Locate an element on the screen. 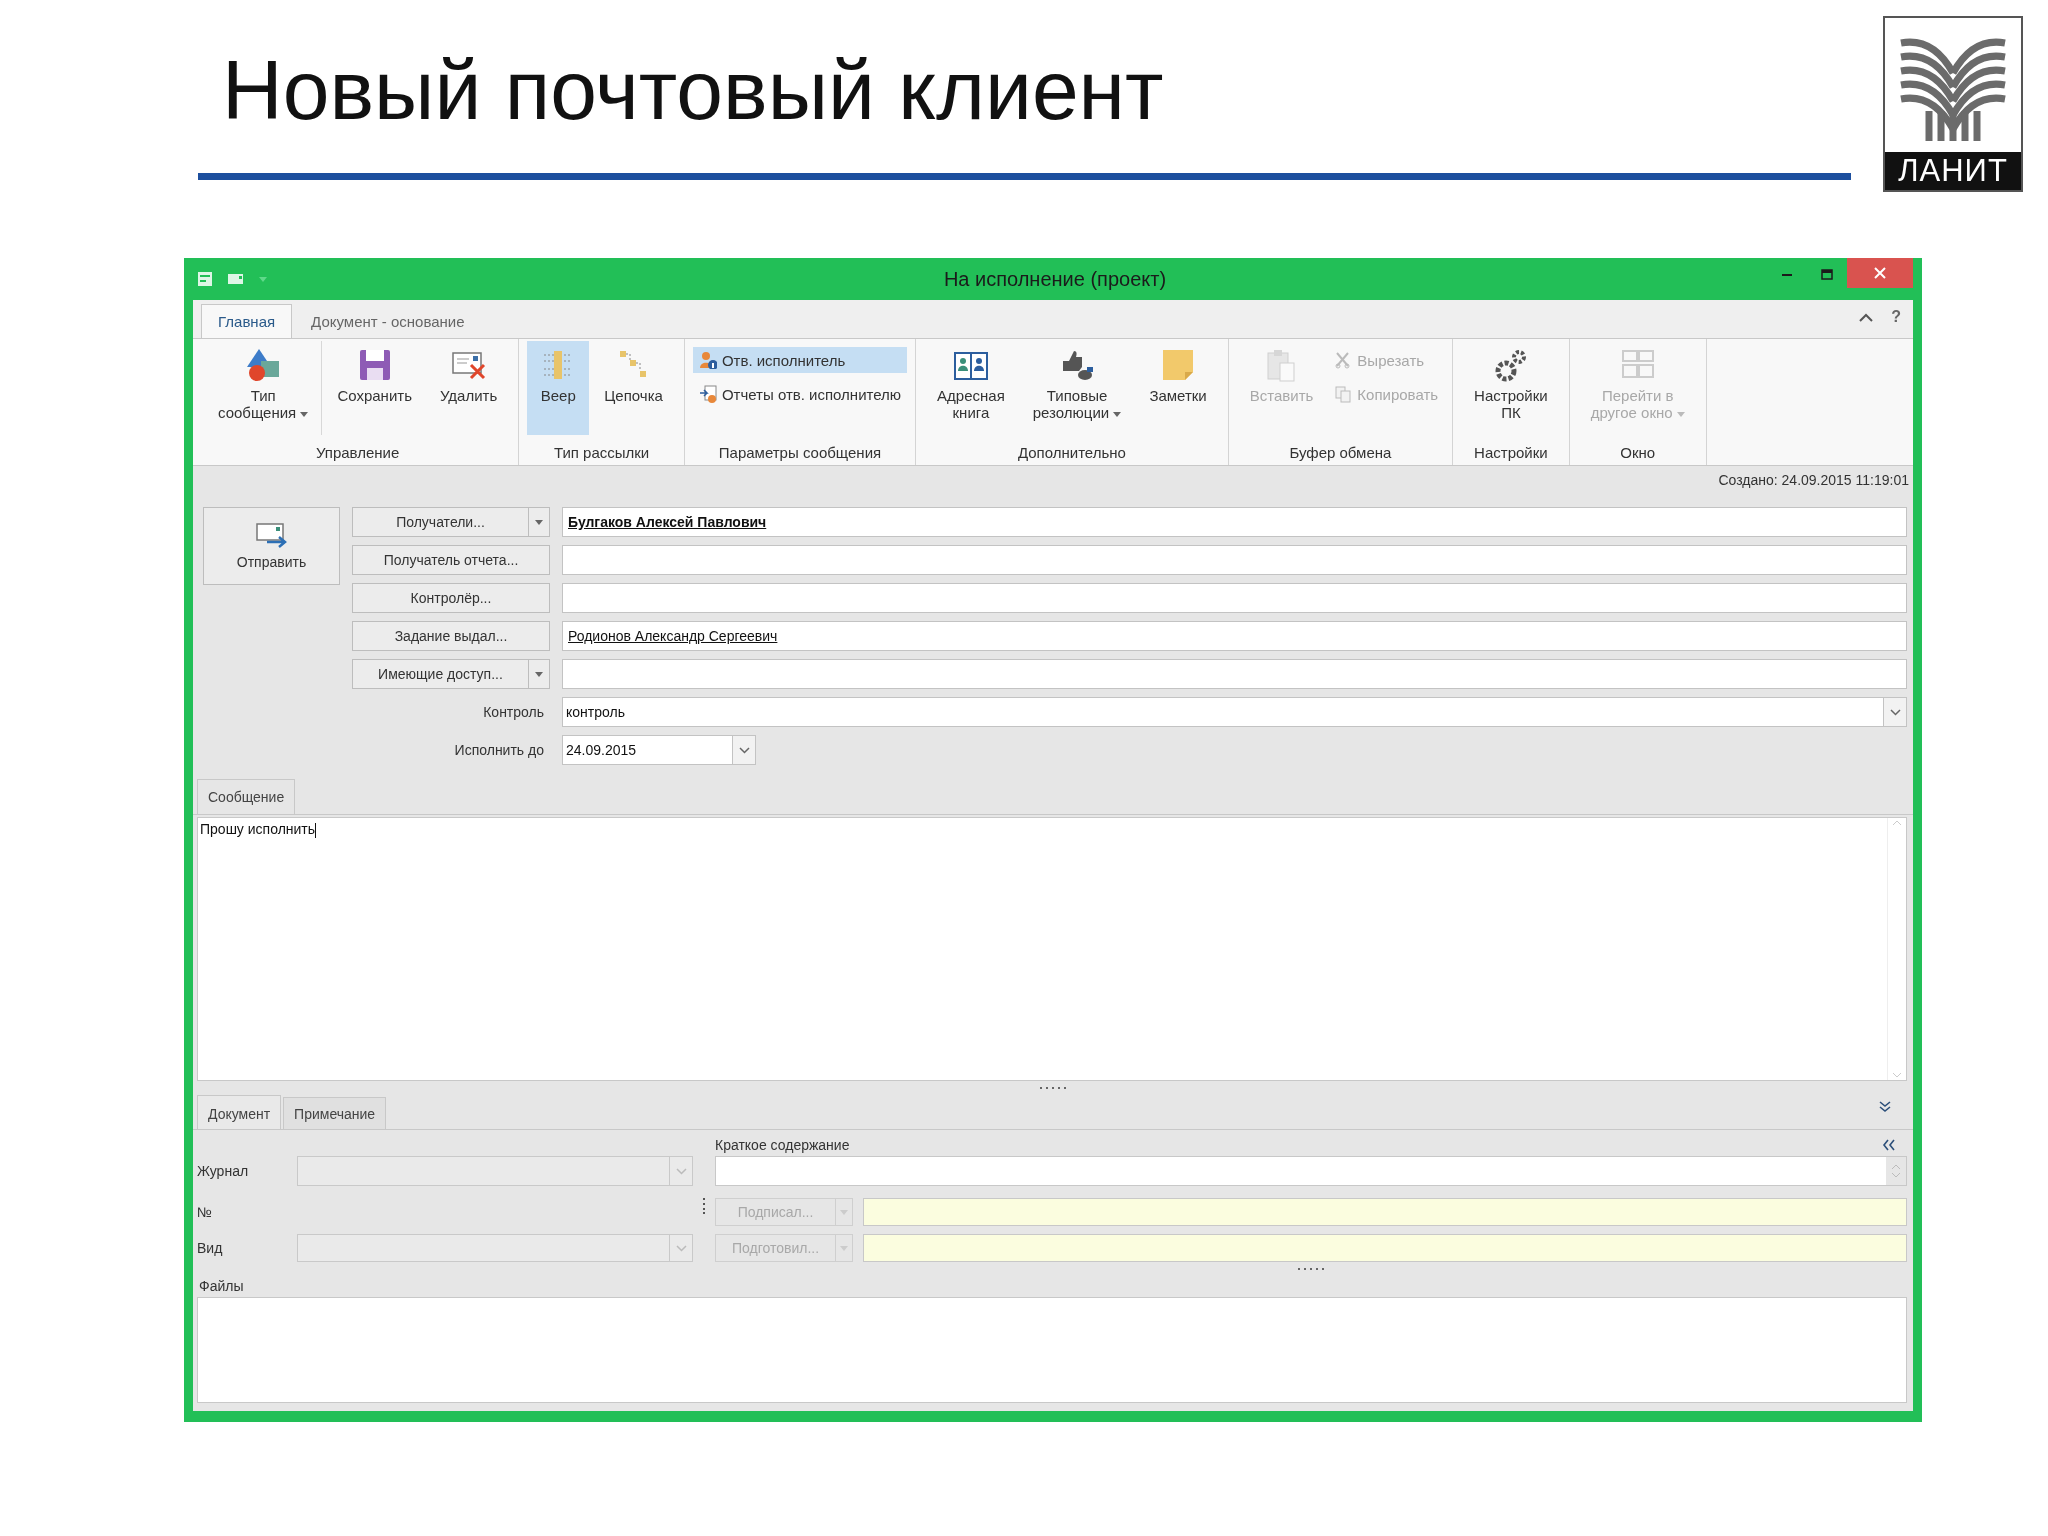 The image size is (2048, 1536). group-label: Управление is located at coordinates (357, 453).